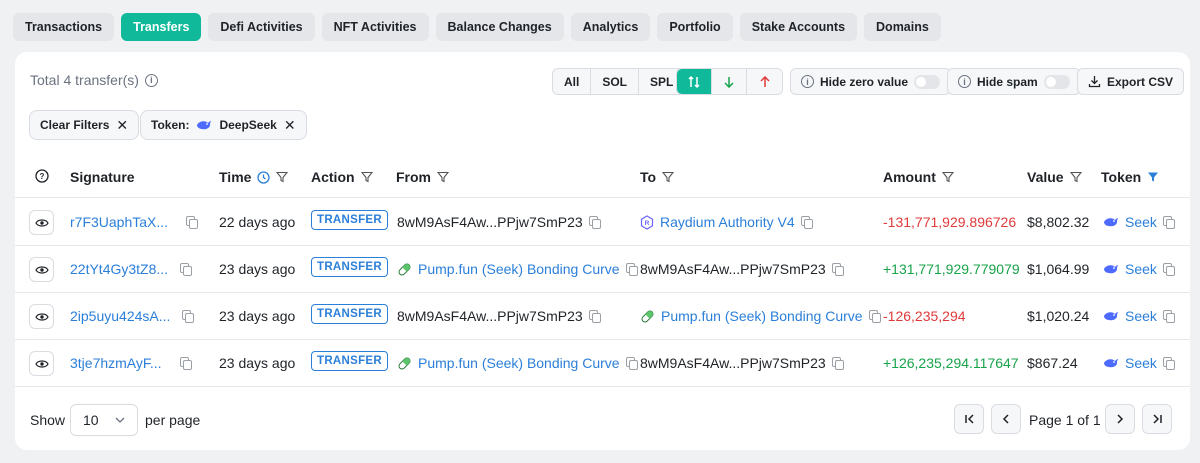 This screenshot has height=463, width=1200. What do you see at coordinates (254, 177) in the screenshot?
I see `column-time: Time` at bounding box center [254, 177].